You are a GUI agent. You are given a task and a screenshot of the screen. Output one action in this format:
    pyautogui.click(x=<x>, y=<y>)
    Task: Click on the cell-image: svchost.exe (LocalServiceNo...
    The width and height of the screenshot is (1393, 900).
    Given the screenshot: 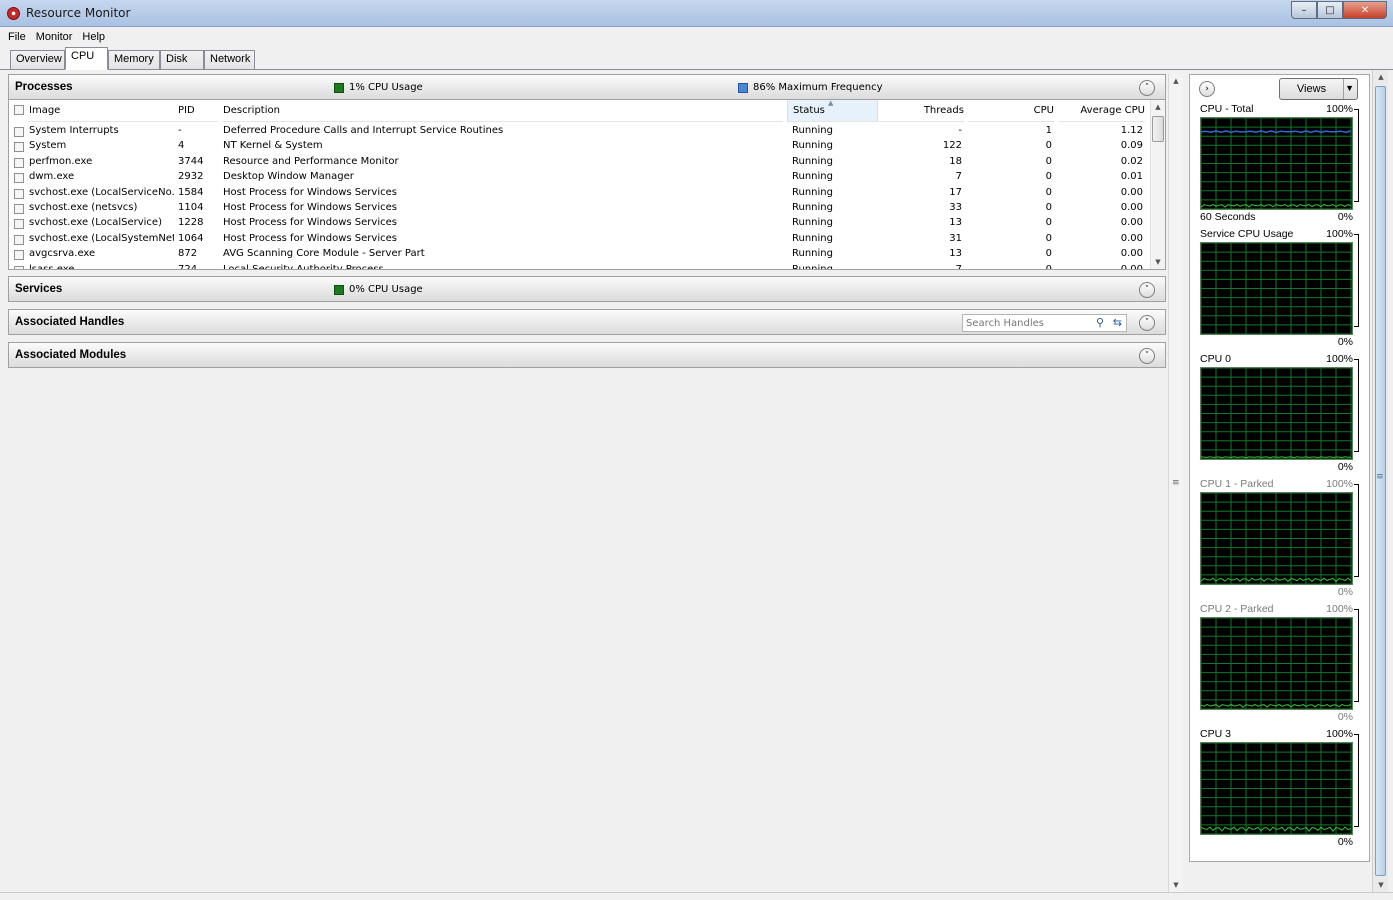 What is the action you would take?
    pyautogui.click(x=101, y=192)
    